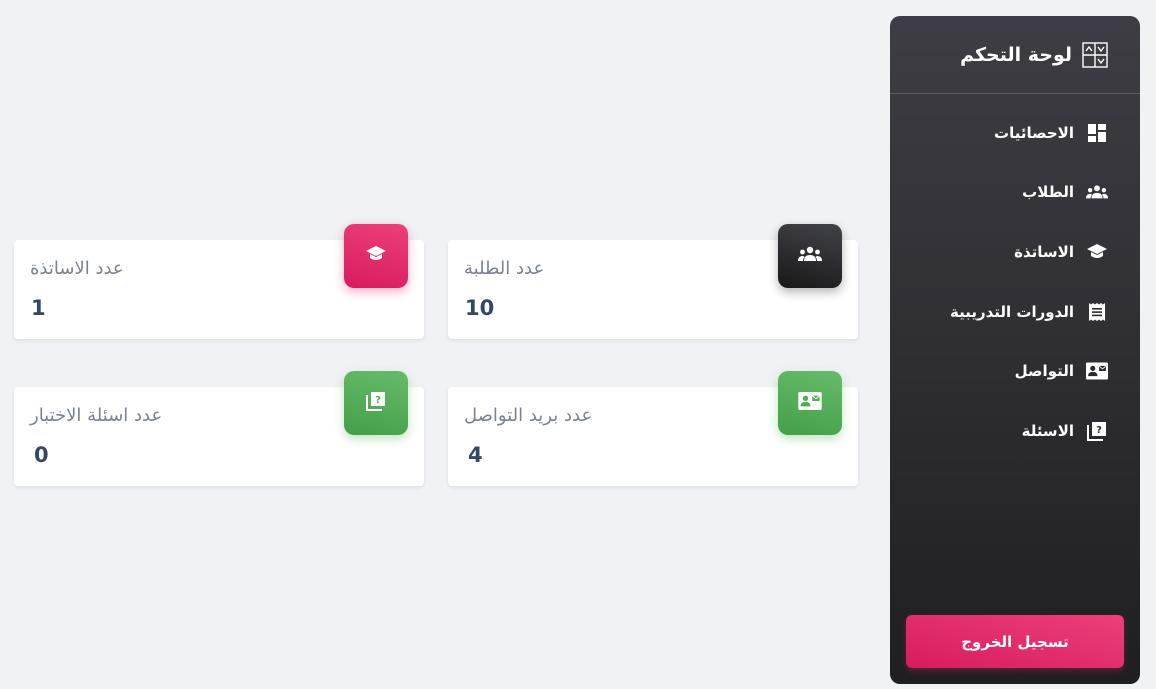  I want to click on card-value: 0, so click(41, 455).